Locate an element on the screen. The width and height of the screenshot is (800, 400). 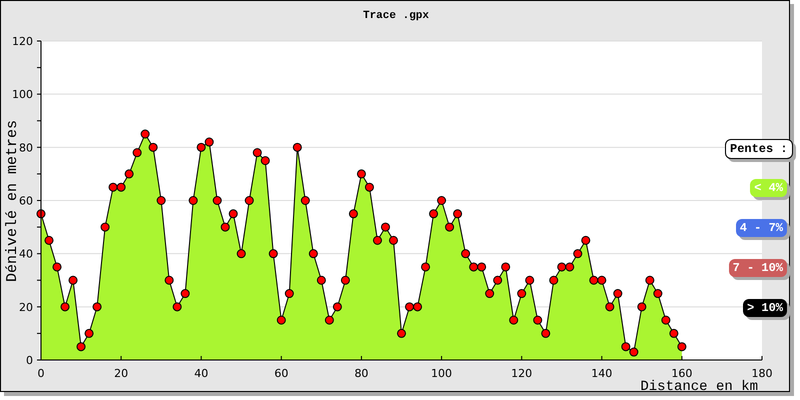
legend-title: Pentes : is located at coordinates (759, 149).